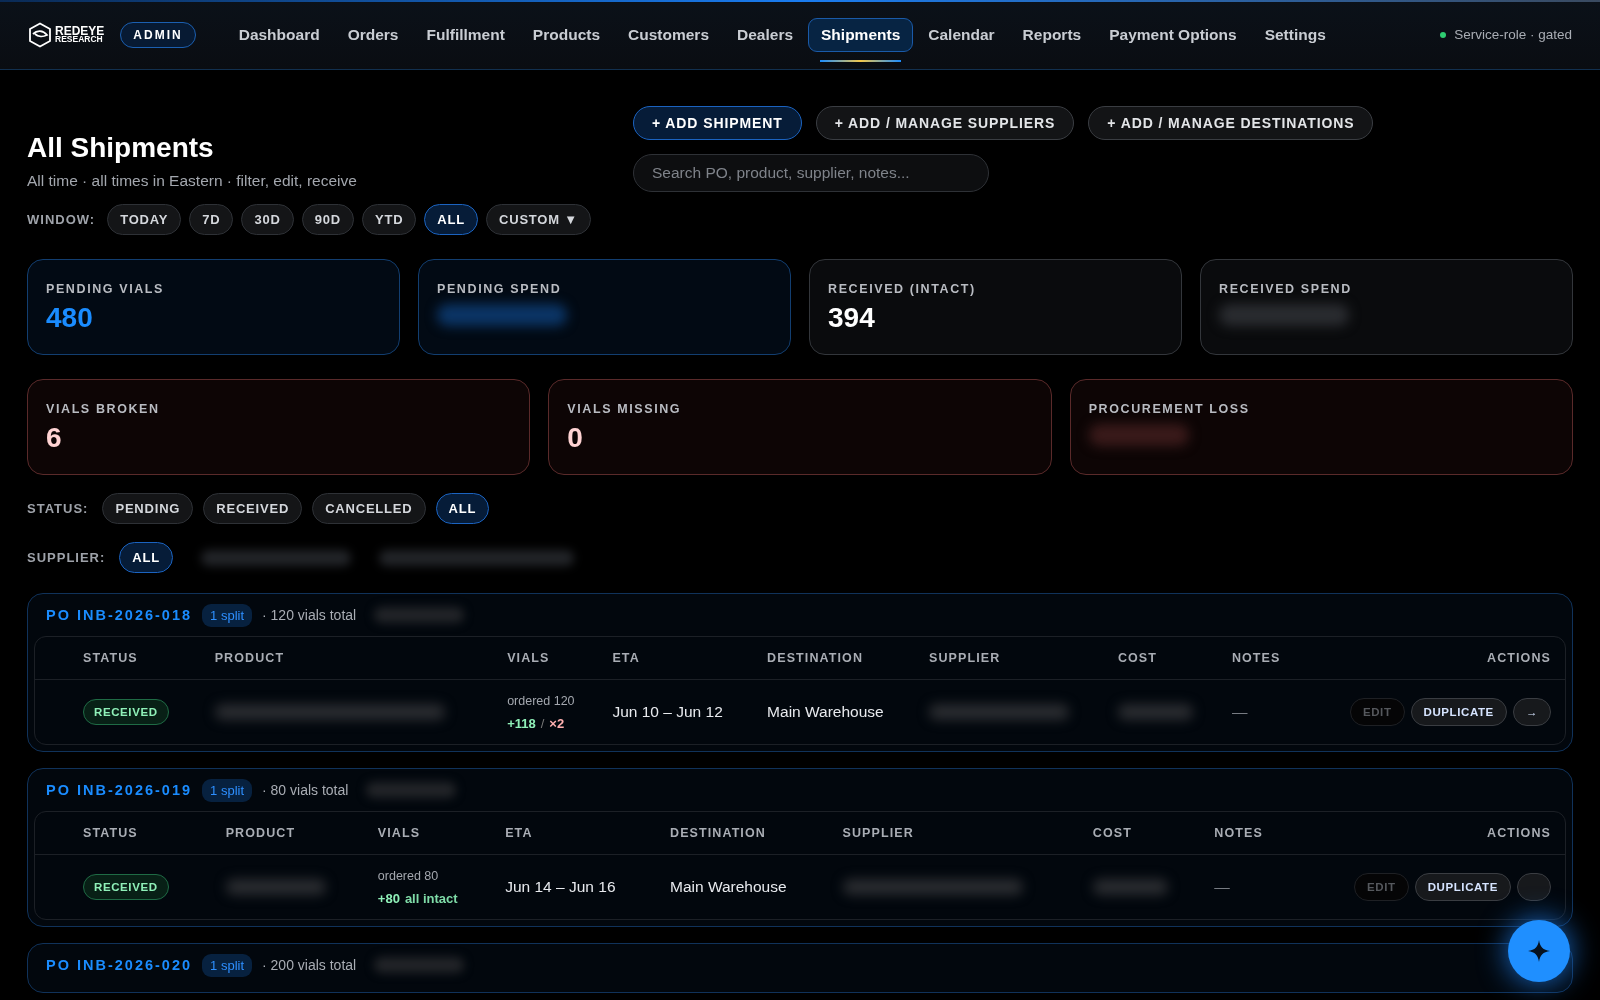 The height and width of the screenshot is (1000, 1600). Describe the element at coordinates (70, 318) in the screenshot. I see `stat-value: 480` at that location.